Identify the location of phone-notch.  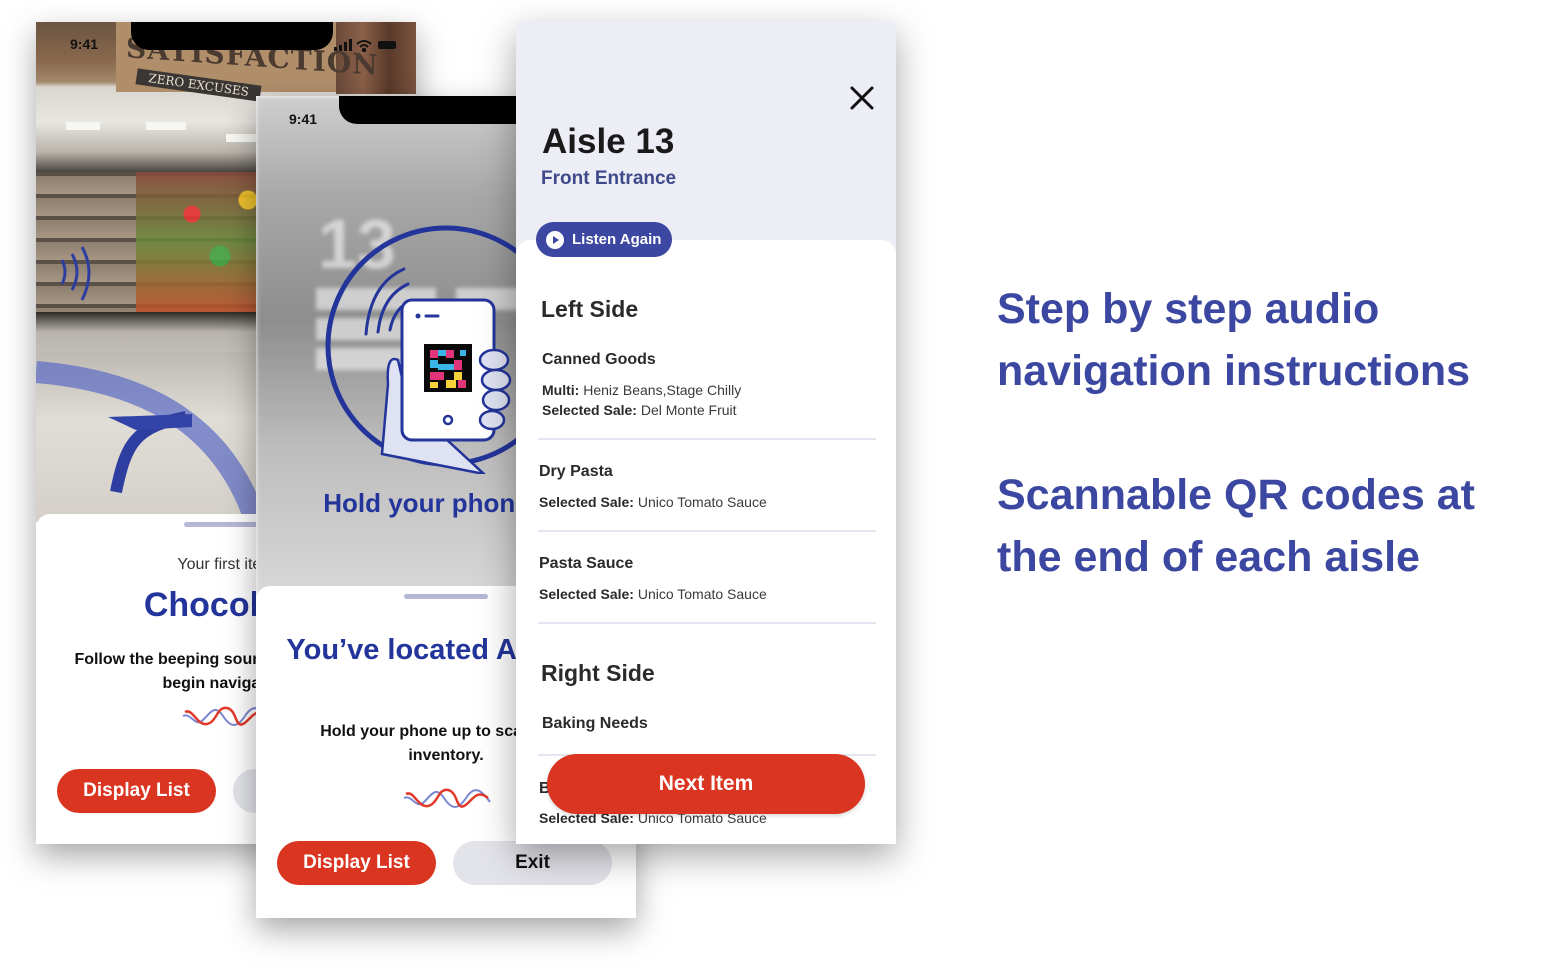
(232, 36).